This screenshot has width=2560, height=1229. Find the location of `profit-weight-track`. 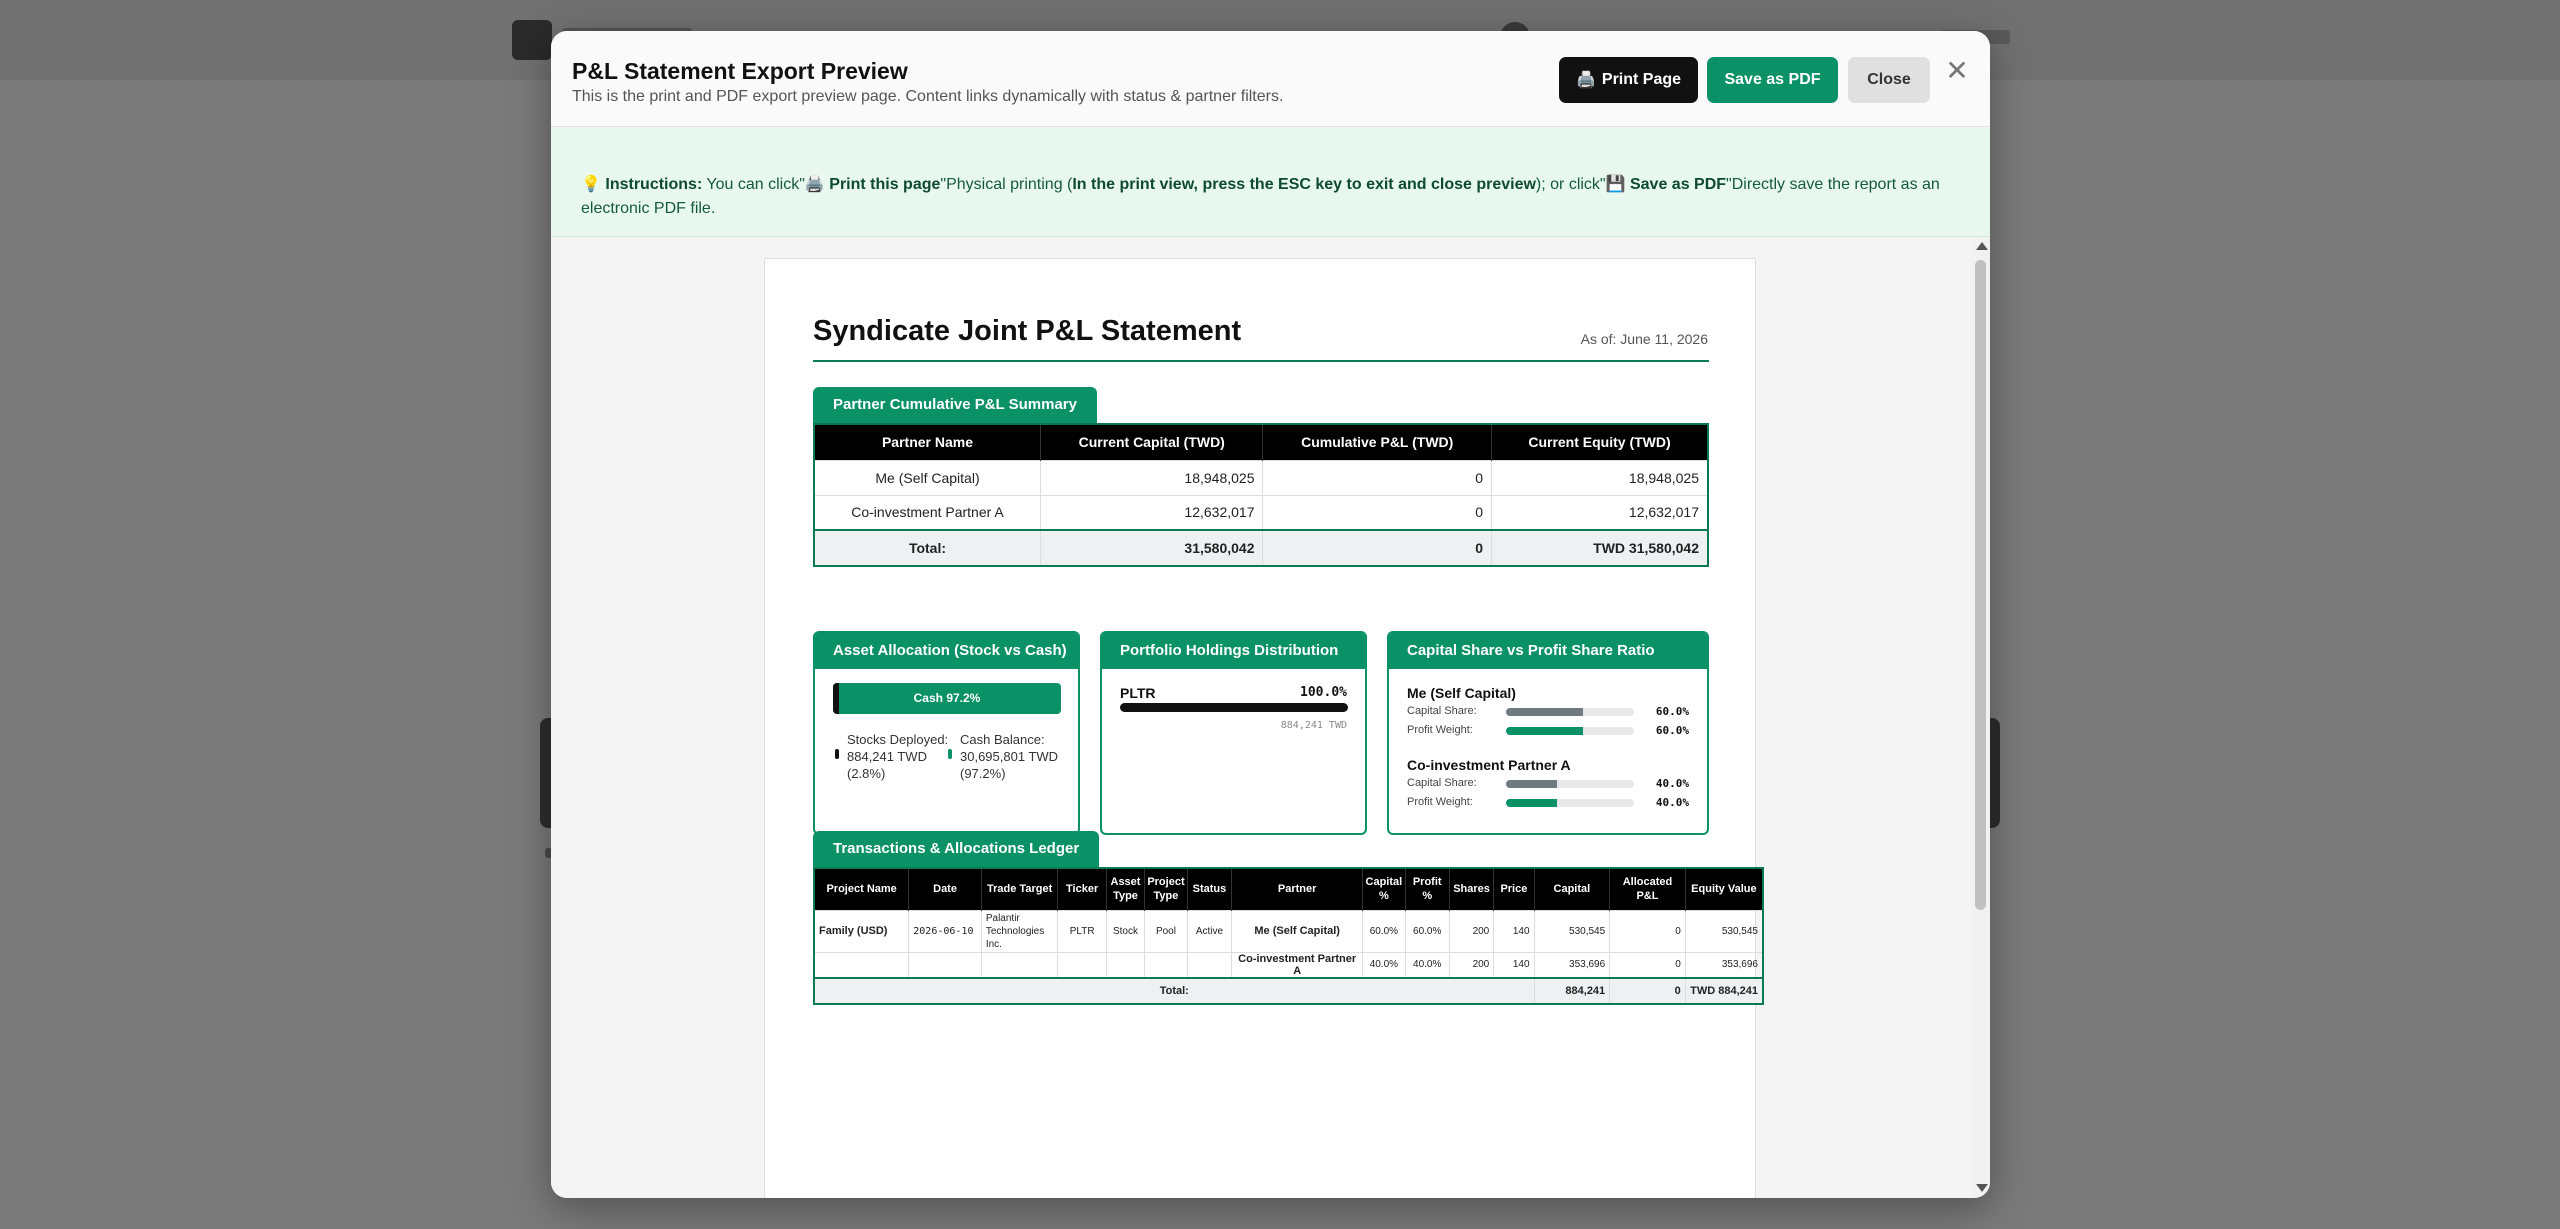

profit-weight-track is located at coordinates (1570, 803).